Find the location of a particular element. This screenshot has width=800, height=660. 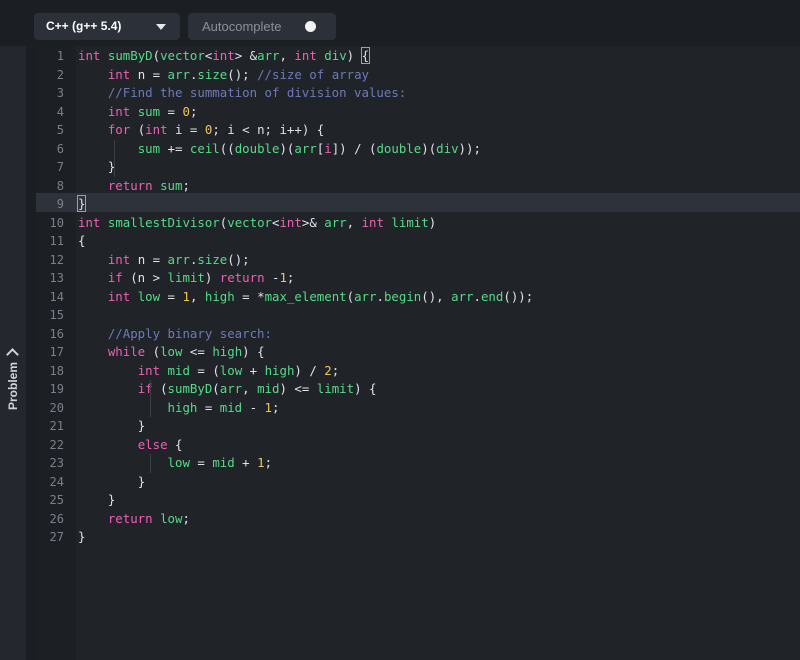

problem-panel-tab: Problem is located at coordinates (13, 353).